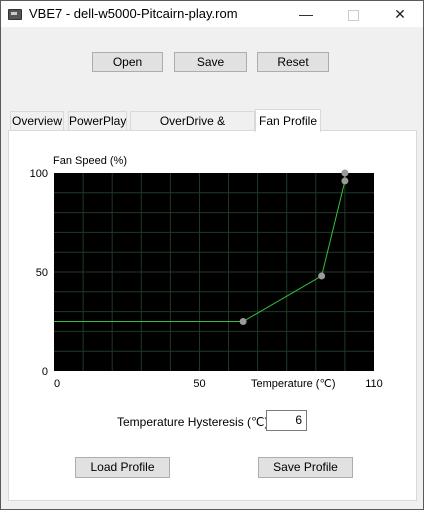  What do you see at coordinates (122, 467) in the screenshot?
I see `load-profile-button: Load Profile` at bounding box center [122, 467].